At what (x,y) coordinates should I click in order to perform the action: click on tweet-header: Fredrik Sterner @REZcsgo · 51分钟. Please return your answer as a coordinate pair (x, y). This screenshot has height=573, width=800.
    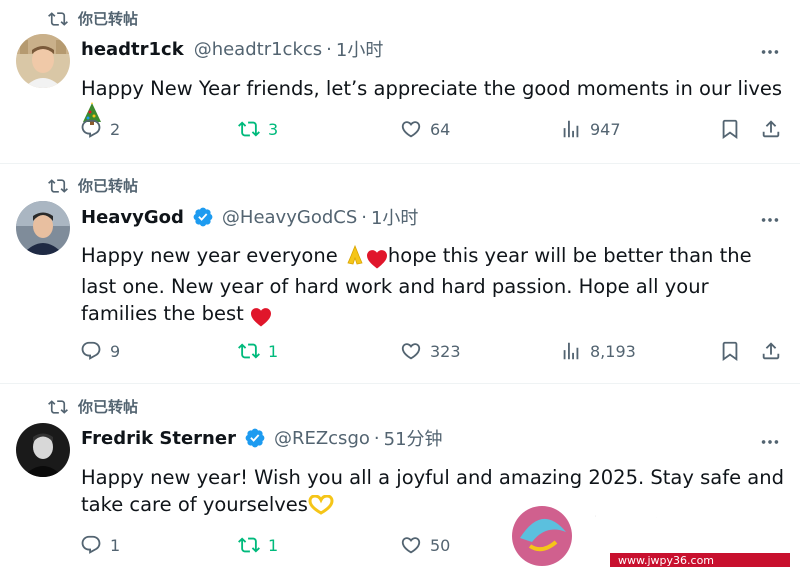
    Looking at the image, I should click on (262, 438).